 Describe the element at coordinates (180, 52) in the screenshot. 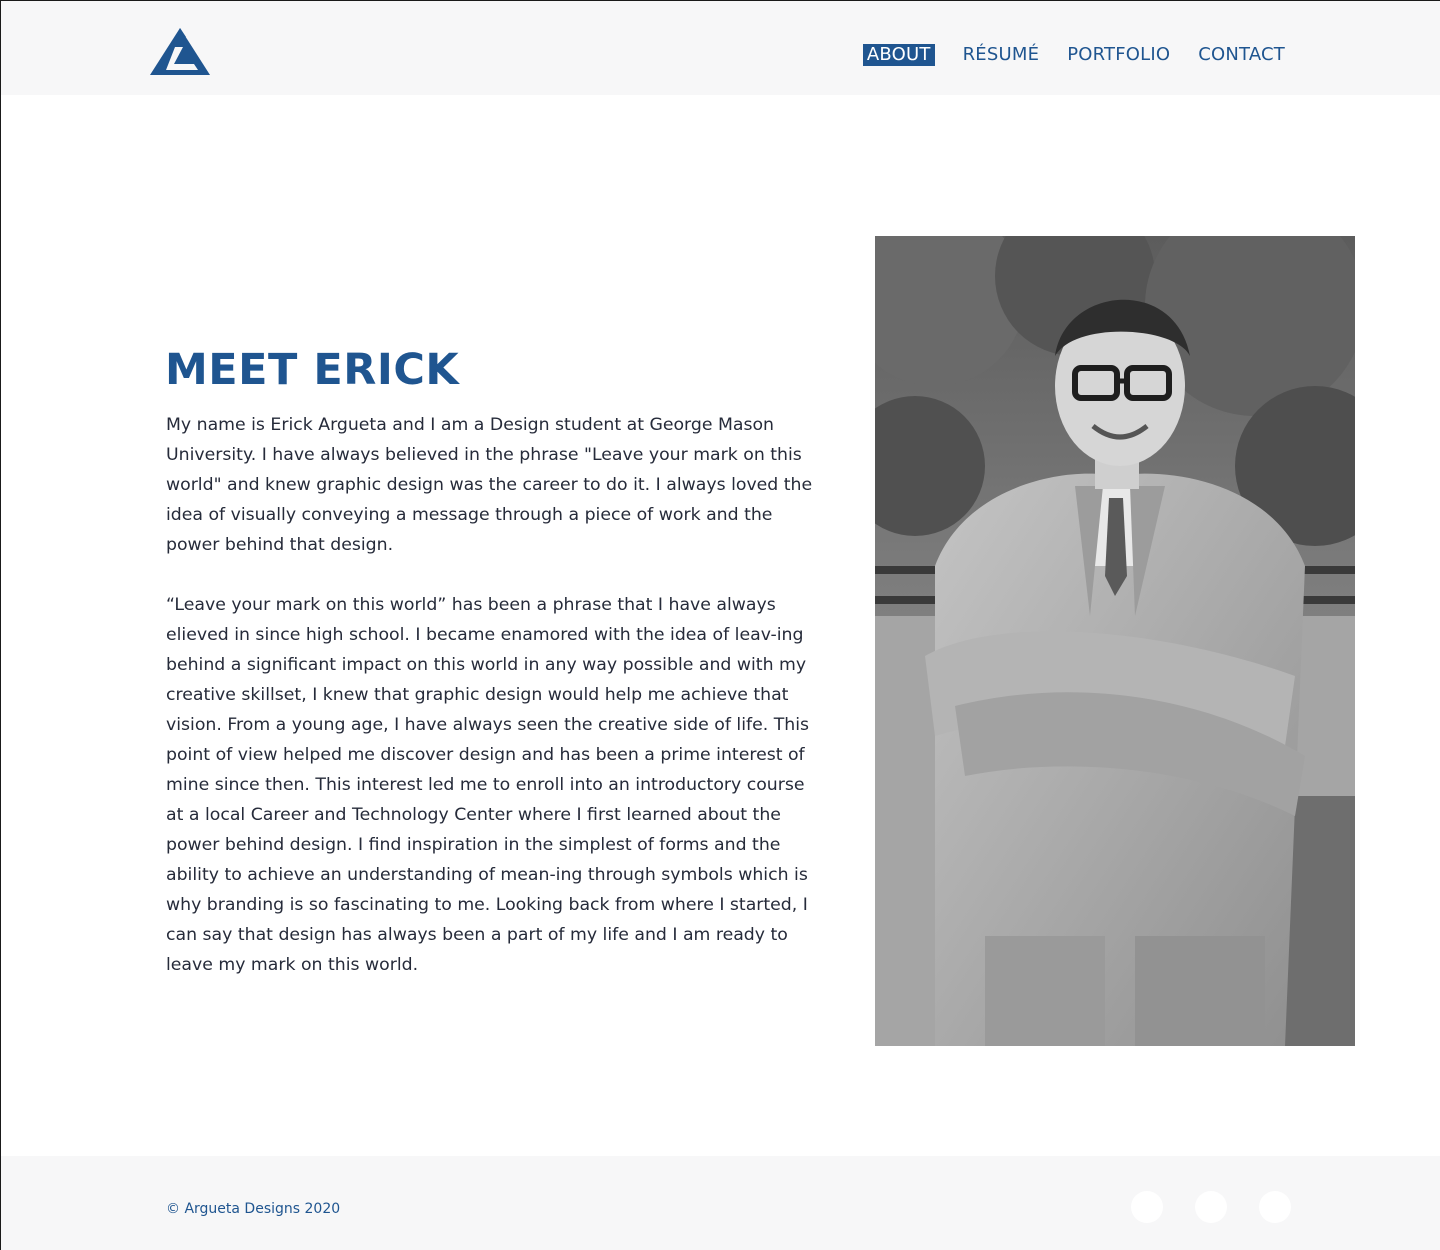

I see `argueta-designs-logo-icon` at that location.